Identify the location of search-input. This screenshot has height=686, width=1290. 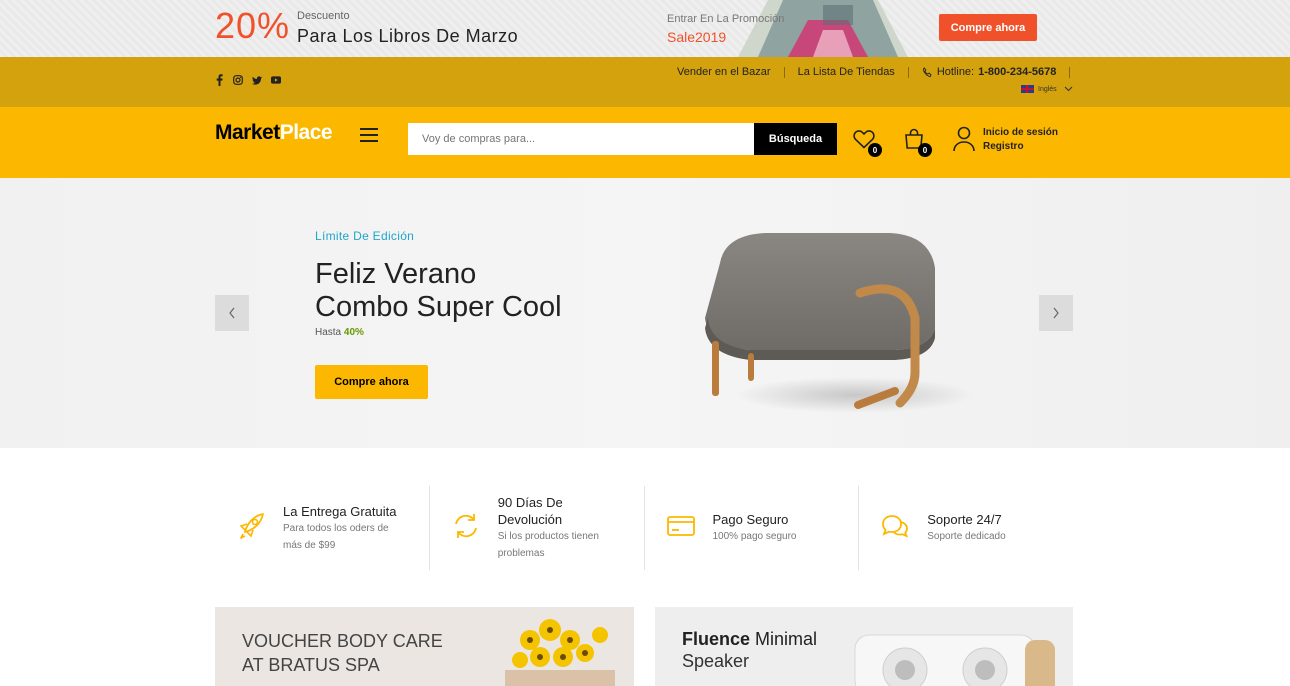
(581, 139).